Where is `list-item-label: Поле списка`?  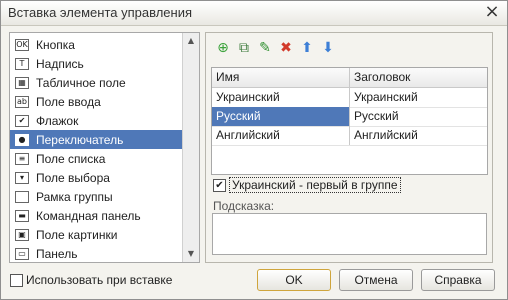
list-item-label: Поле списка is located at coordinates (71, 158).